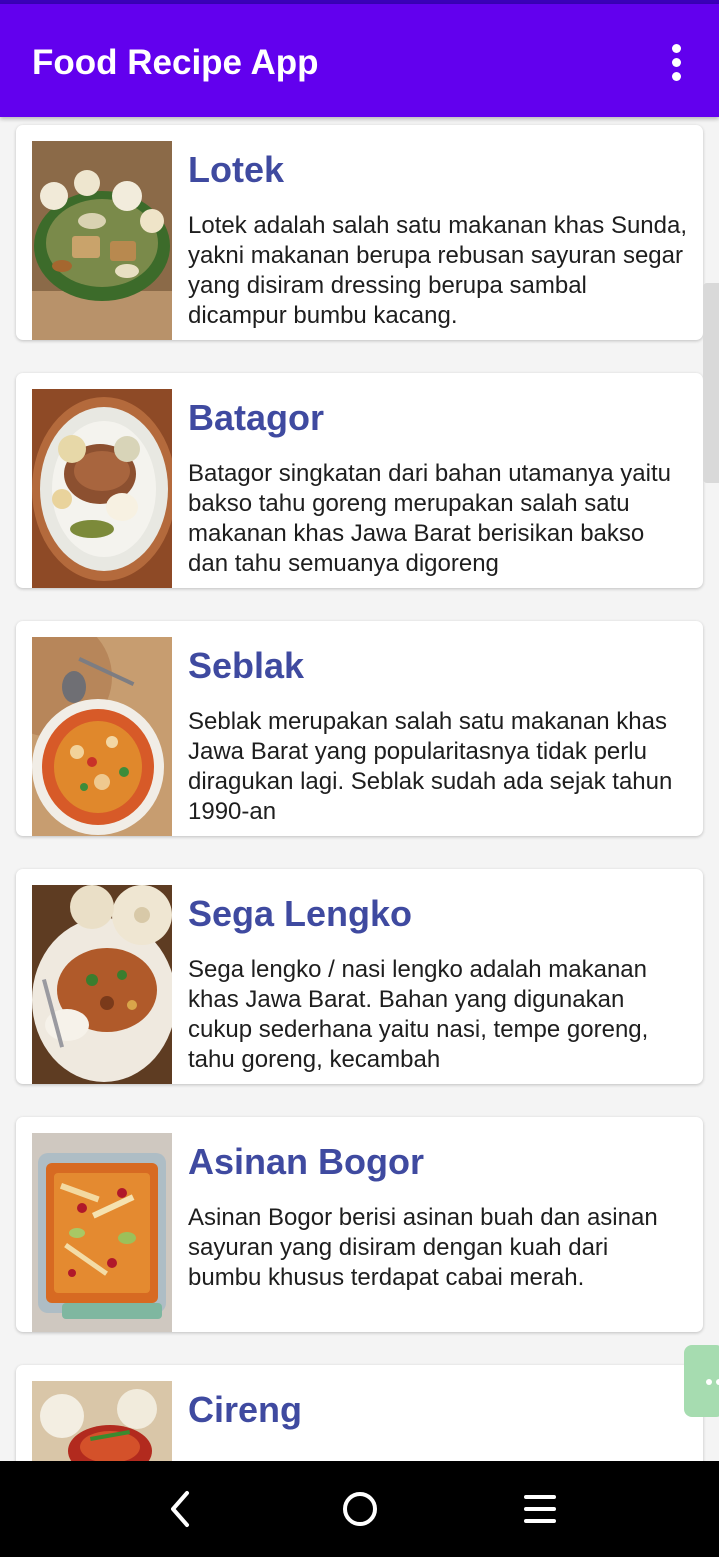 The image size is (719, 1557). What do you see at coordinates (245, 1409) in the screenshot?
I see `recipe-title: Cireng` at bounding box center [245, 1409].